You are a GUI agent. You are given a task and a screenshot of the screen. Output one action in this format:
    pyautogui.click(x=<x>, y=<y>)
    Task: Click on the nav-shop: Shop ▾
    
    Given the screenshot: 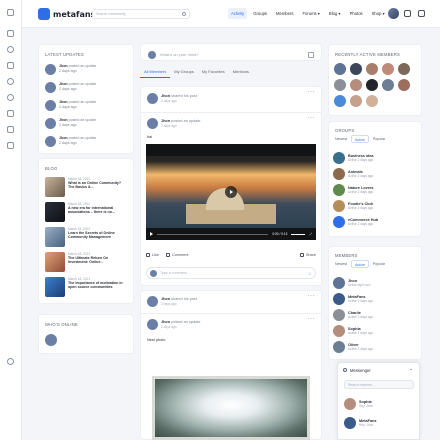 What is the action you would take?
    pyautogui.click(x=378, y=13)
    